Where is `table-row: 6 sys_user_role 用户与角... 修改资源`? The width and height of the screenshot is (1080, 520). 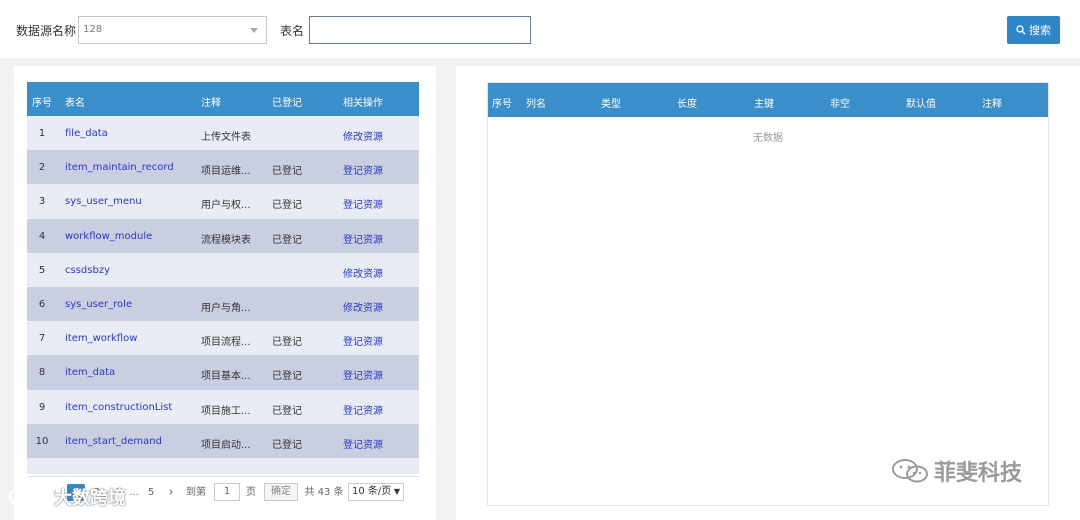
table-row: 6 sys_user_role 用户与角... 修改资源 is located at coordinates (223, 304).